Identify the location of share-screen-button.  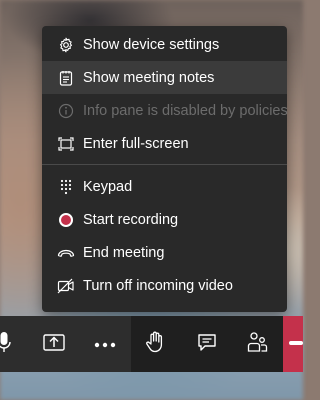
(54, 344).